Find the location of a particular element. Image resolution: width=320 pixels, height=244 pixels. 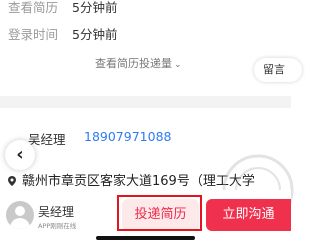

view-resume-time: 5分钟前 is located at coordinates (95, 7).